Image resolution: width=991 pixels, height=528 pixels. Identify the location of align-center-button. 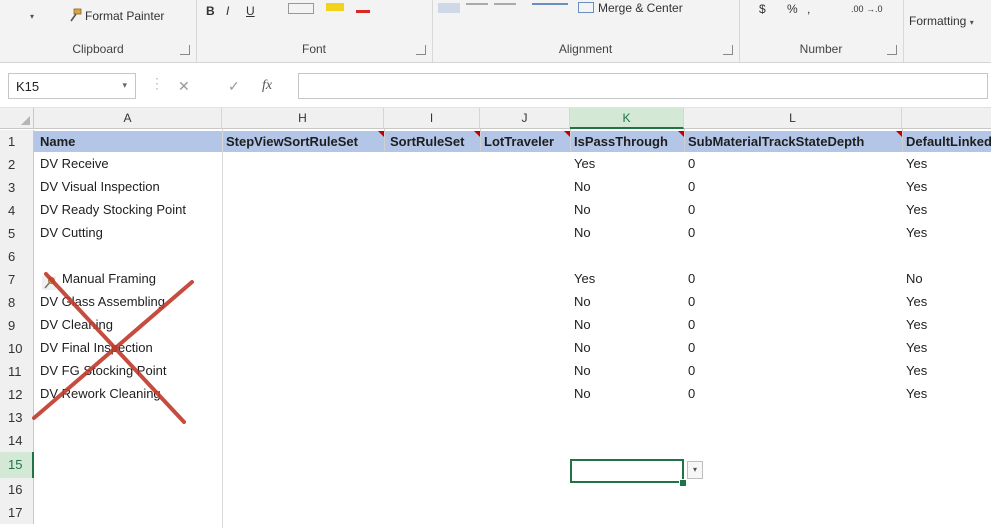
(477, 9).